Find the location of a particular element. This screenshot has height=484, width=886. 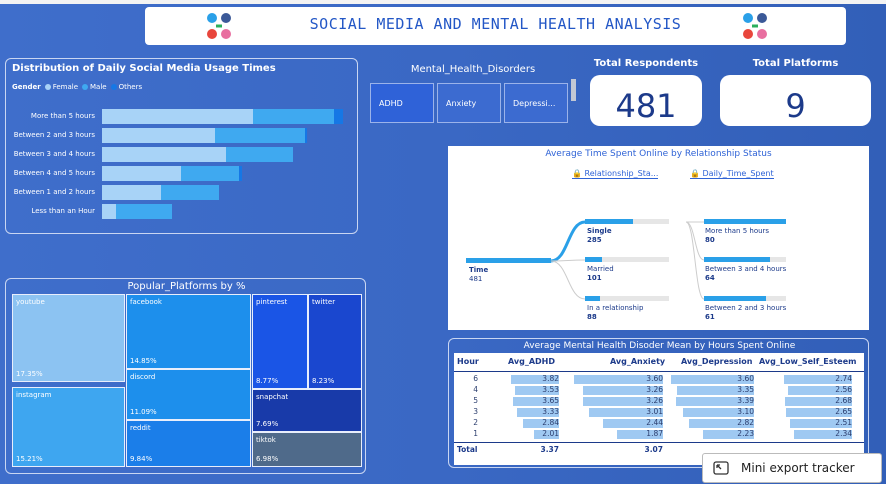

treemap-tile-instagram: instagram 15.21% is located at coordinates (68, 427).